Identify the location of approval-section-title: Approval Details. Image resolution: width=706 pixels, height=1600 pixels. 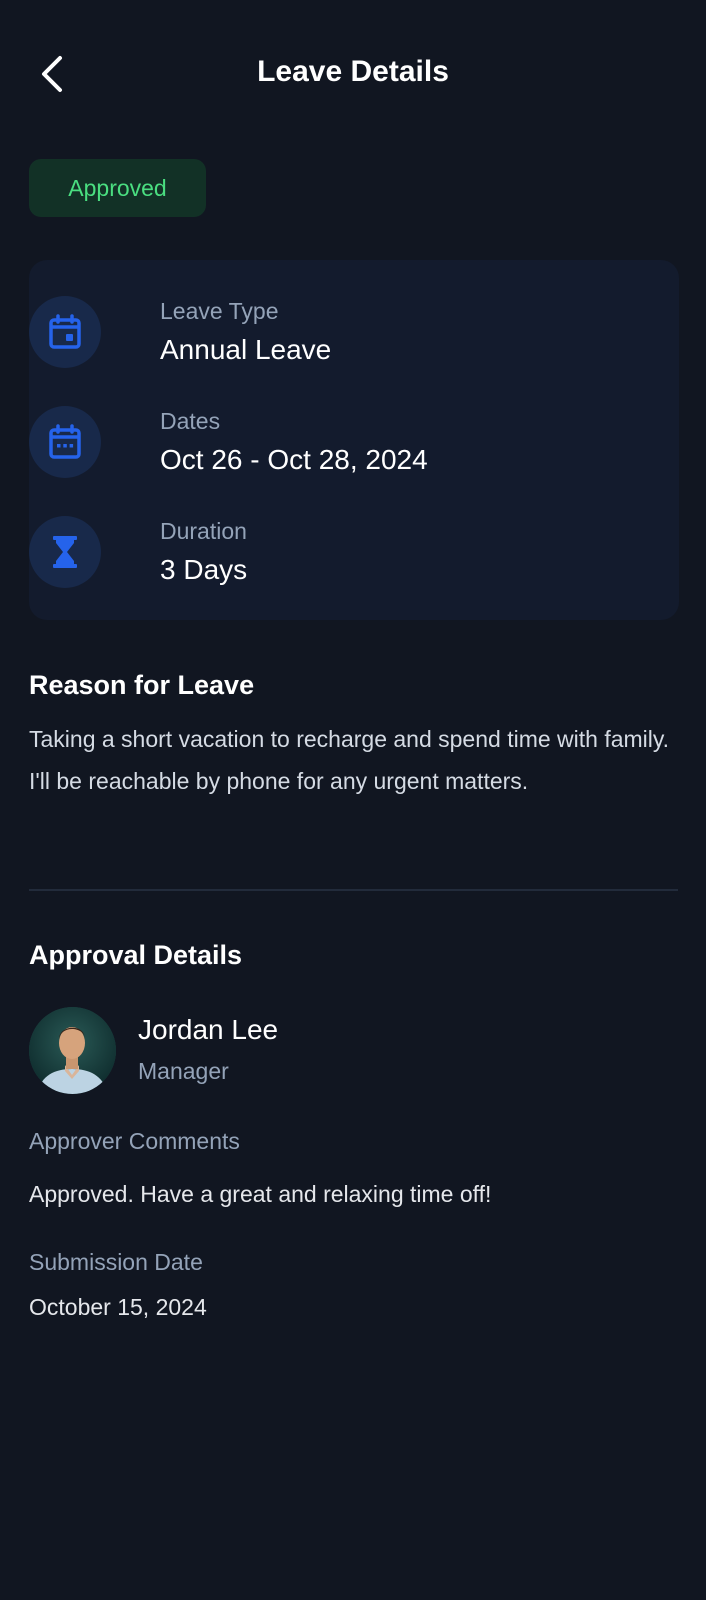
(136, 955).